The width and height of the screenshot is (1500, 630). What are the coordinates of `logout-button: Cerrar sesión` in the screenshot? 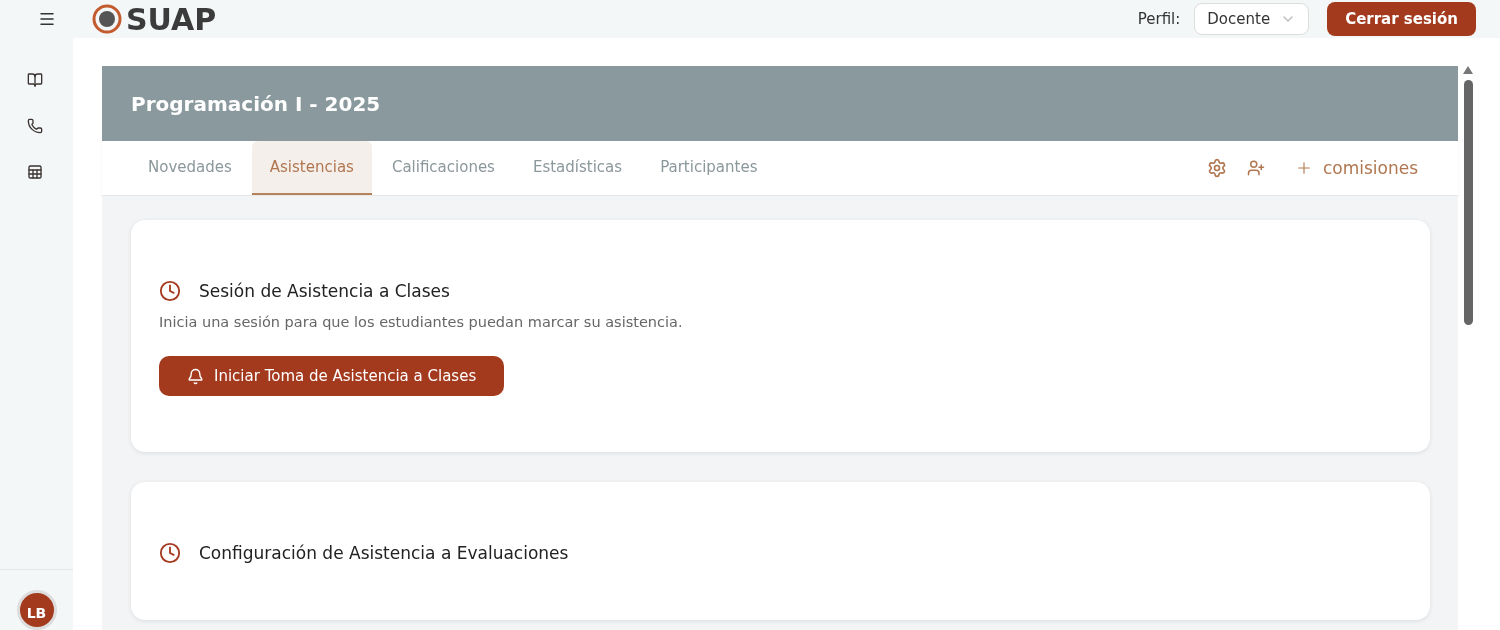 It's located at (1401, 19).